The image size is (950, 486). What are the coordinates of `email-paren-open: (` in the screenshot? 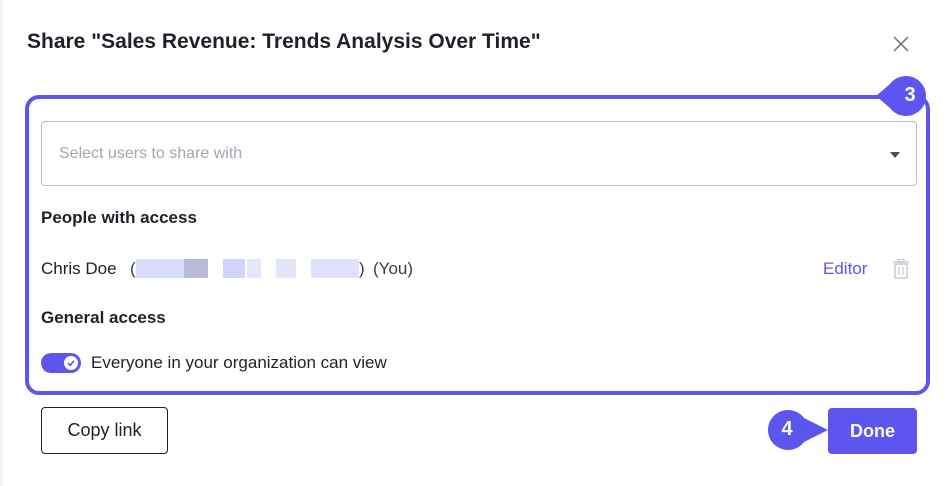 It's located at (133, 268).